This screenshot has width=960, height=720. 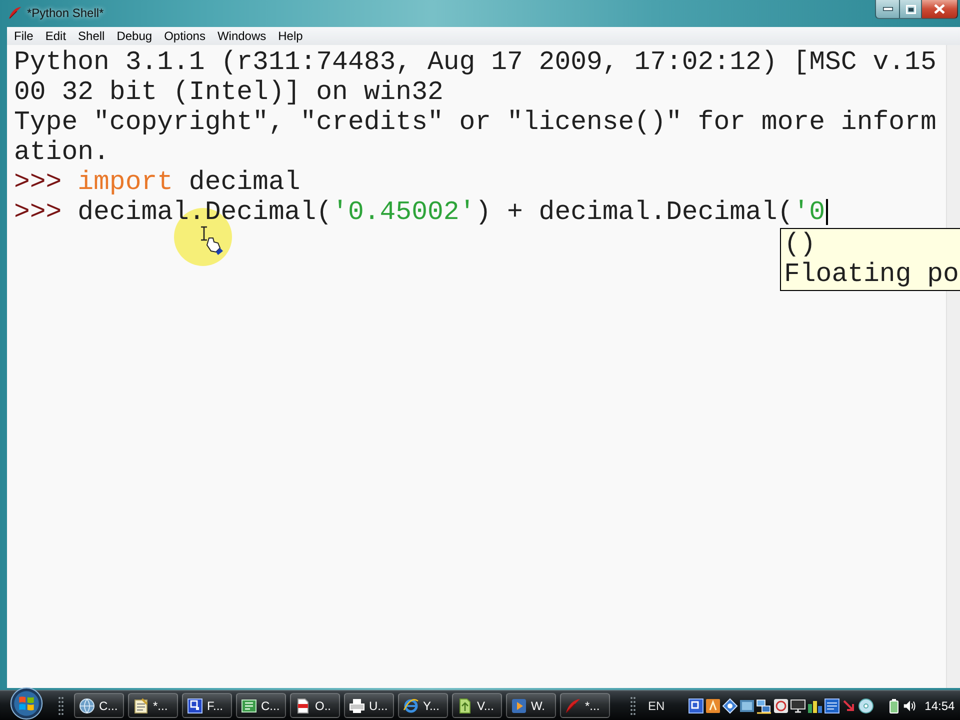 I want to click on monitor-icon, so click(x=798, y=706).